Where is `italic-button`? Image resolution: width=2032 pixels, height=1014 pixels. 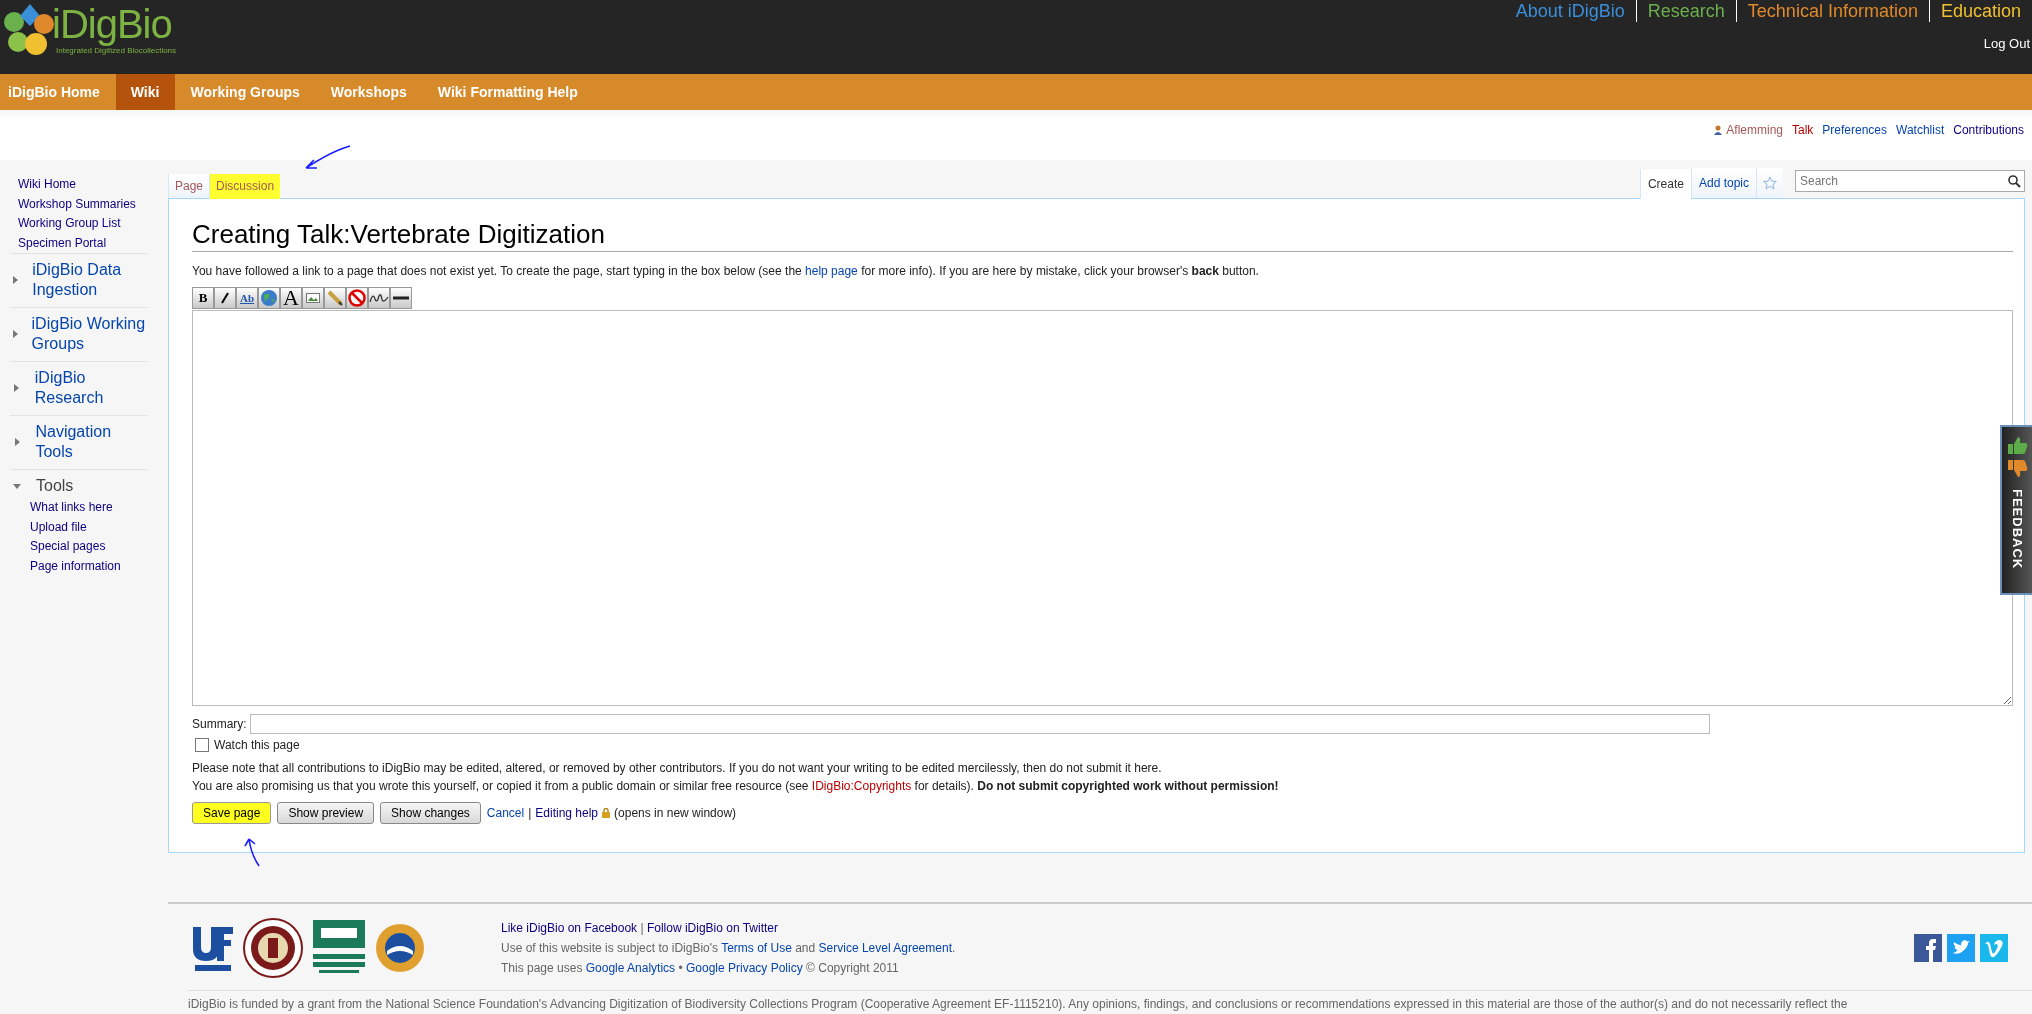
italic-button is located at coordinates (225, 298).